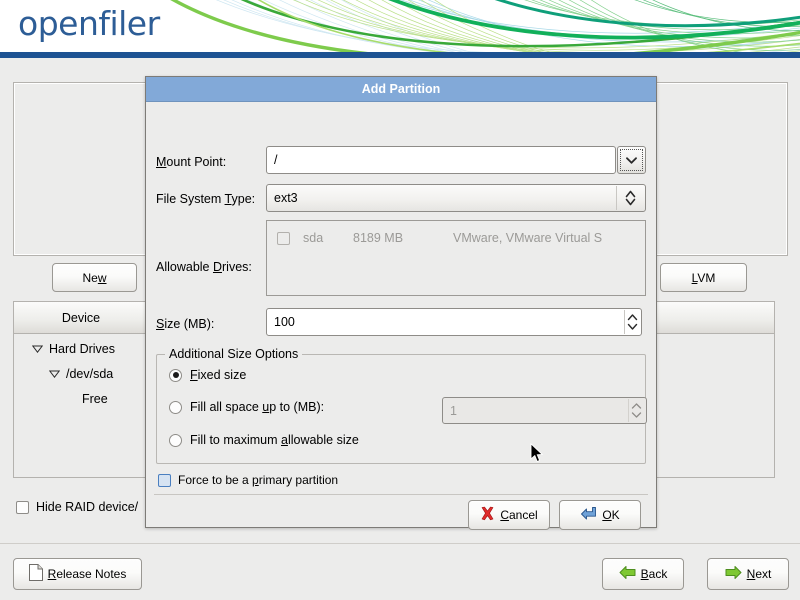 This screenshot has width=800, height=600. I want to click on mount-point-dropdown-button, so click(631, 160).